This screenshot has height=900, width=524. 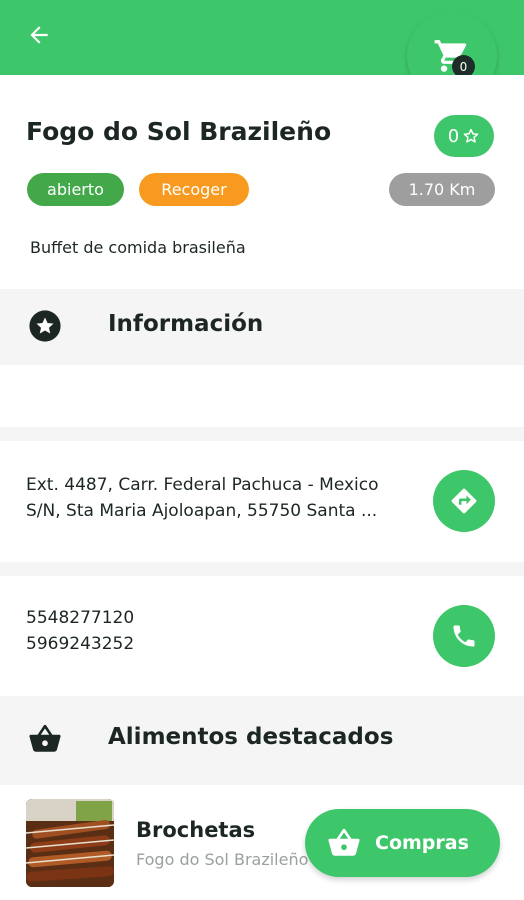 I want to click on star-icon, so click(x=45, y=326).